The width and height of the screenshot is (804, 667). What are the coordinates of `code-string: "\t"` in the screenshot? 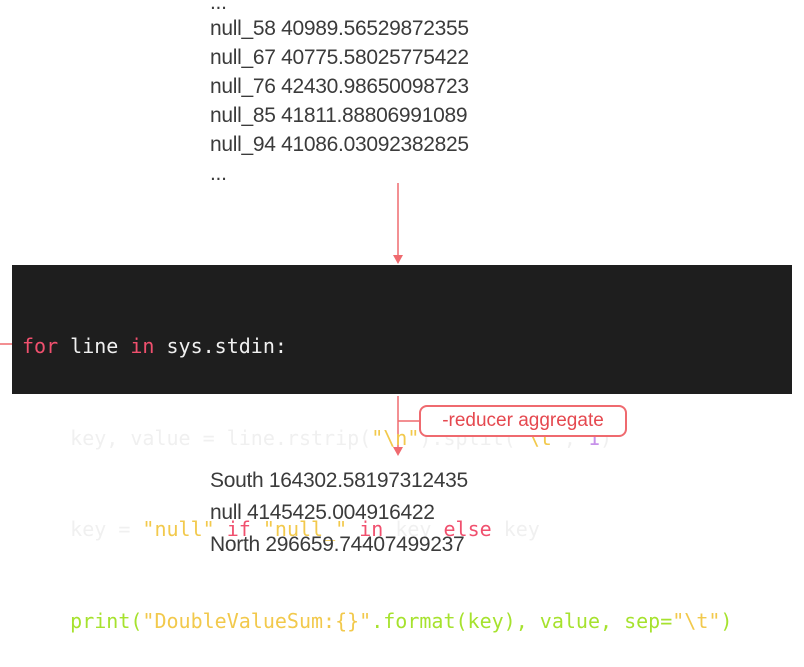 It's located at (696, 620).